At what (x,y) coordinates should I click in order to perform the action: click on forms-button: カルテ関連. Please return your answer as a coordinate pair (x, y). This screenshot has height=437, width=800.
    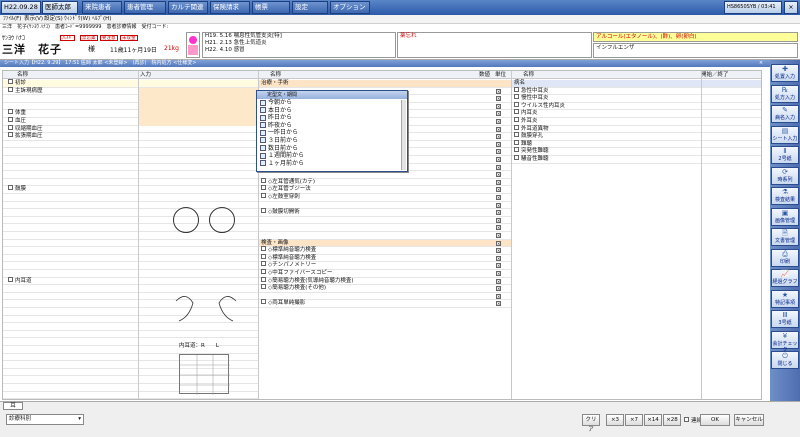
    Looking at the image, I should click on (188, 7).